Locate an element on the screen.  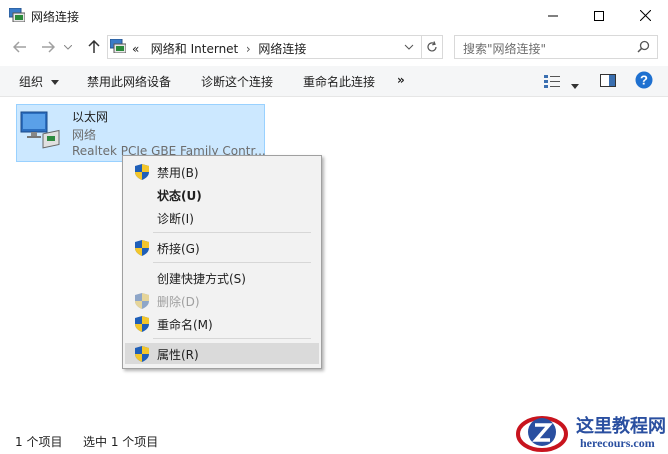
maximize-button is located at coordinates (599, 15).